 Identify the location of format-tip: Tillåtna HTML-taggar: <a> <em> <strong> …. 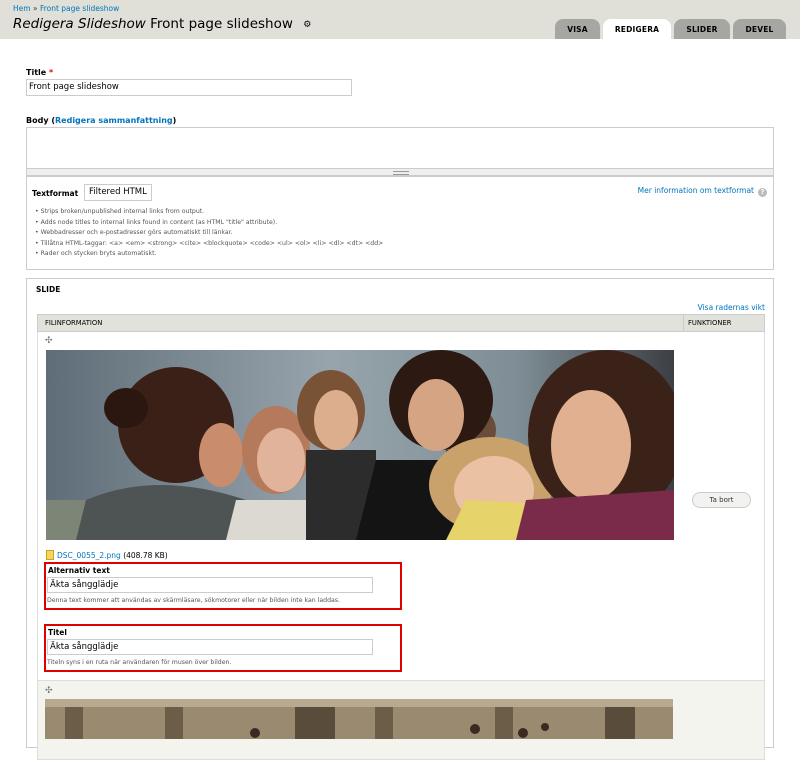
(209, 244).